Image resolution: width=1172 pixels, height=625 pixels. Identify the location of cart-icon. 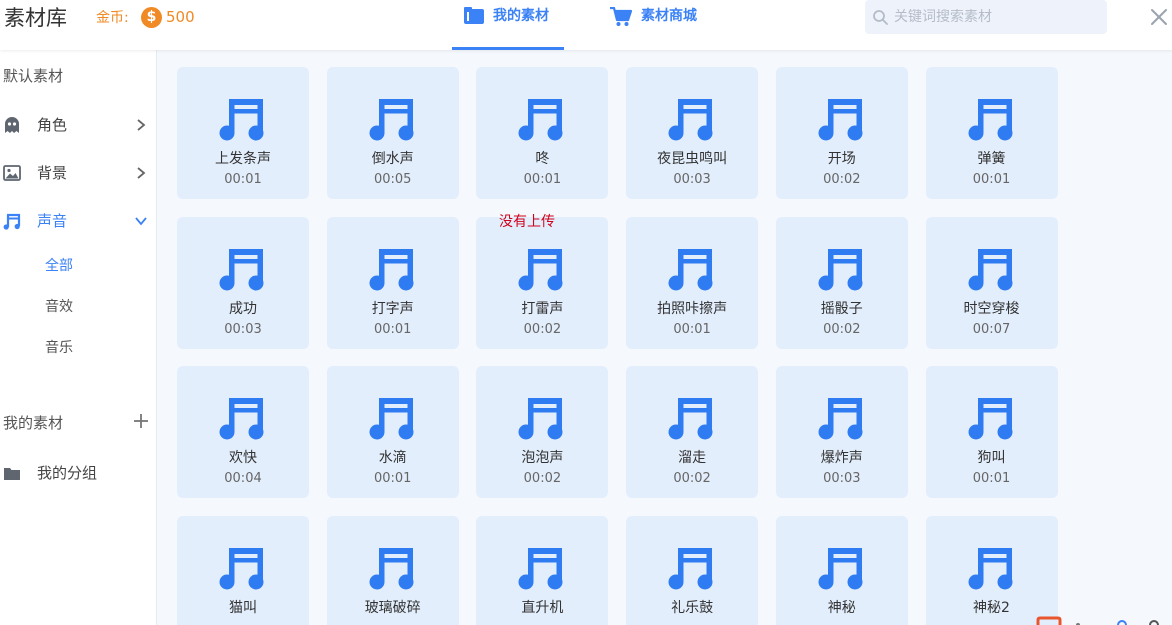
(621, 16).